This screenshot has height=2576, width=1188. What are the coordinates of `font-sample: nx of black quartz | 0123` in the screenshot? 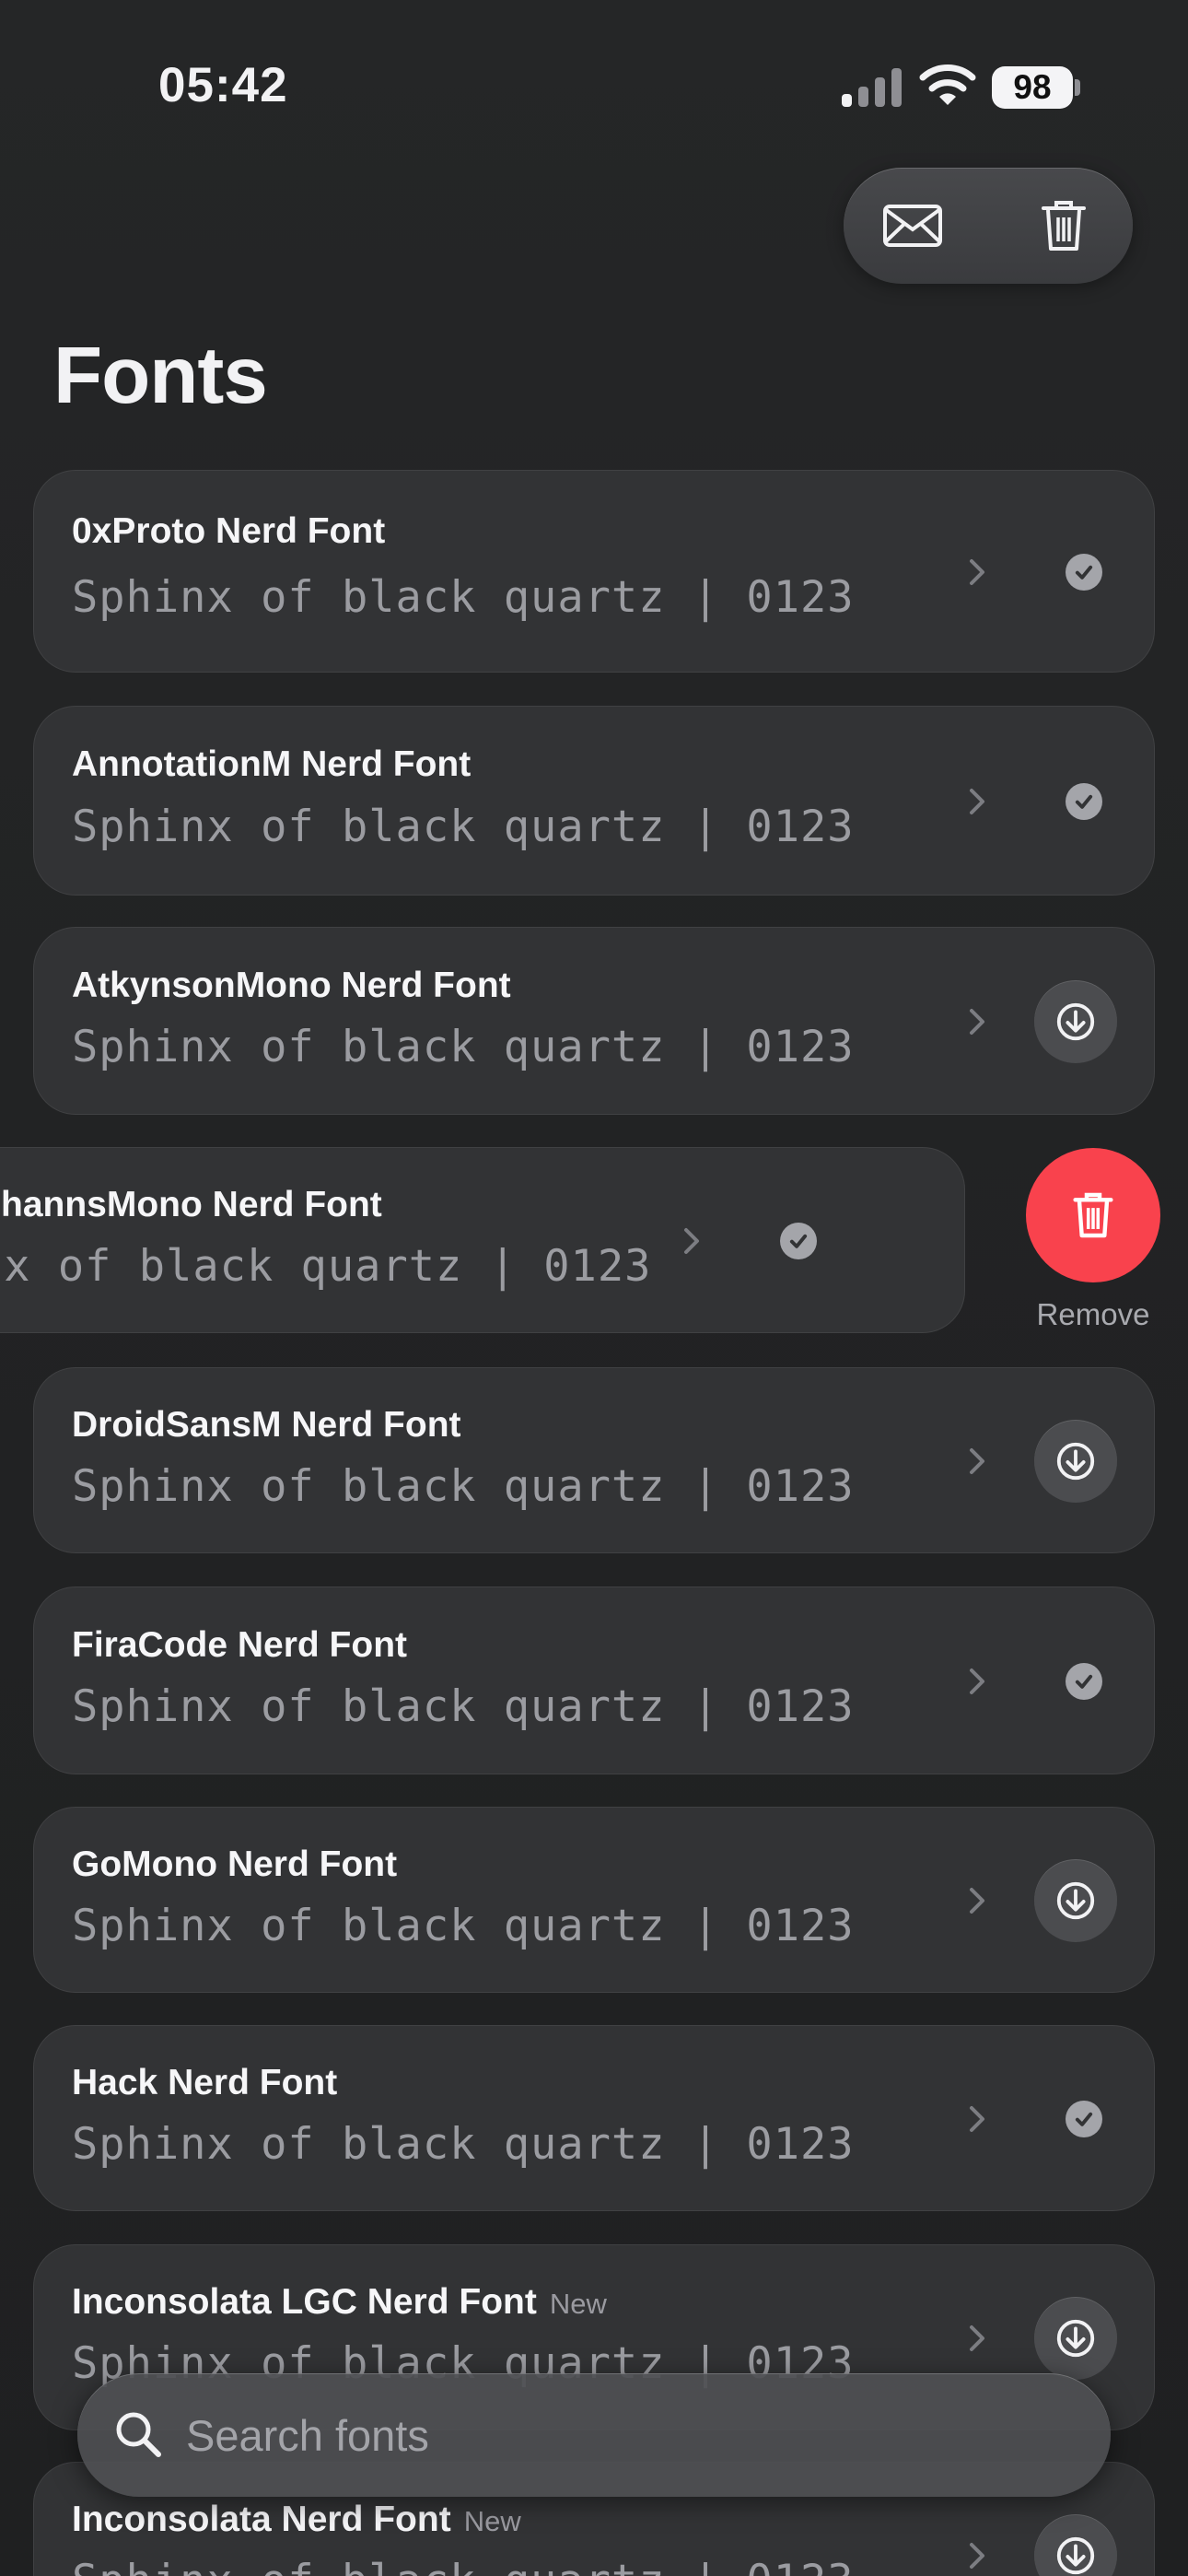 It's located at (326, 1266).